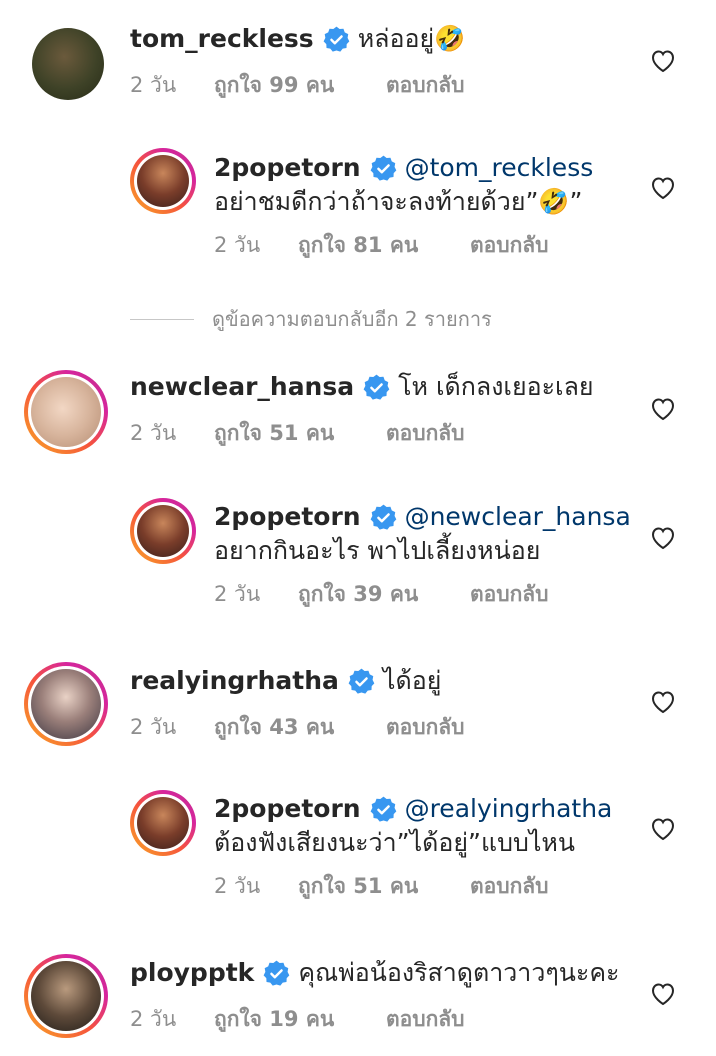 The width and height of the screenshot is (716, 1056). I want to click on divider, so click(162, 319).